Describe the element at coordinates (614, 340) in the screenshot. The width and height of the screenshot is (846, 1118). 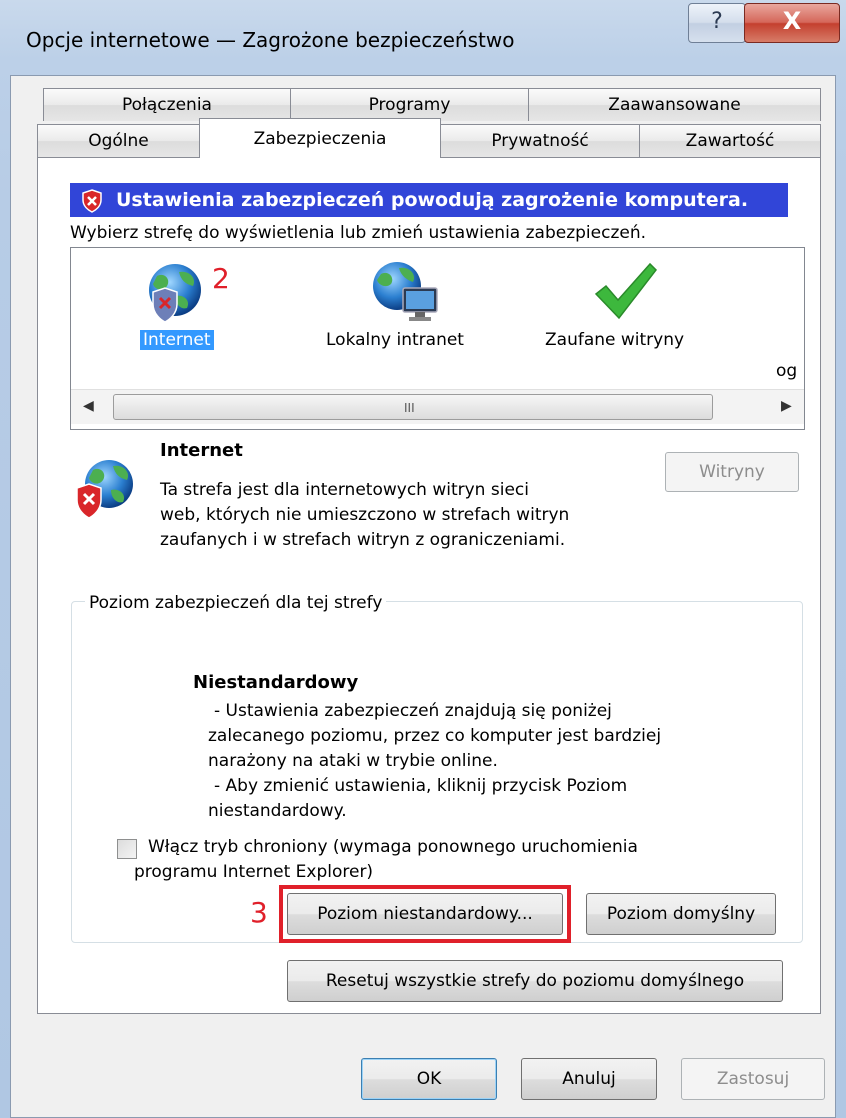
I see `zone-trusted-sites-label: Zaufane witryny` at that location.